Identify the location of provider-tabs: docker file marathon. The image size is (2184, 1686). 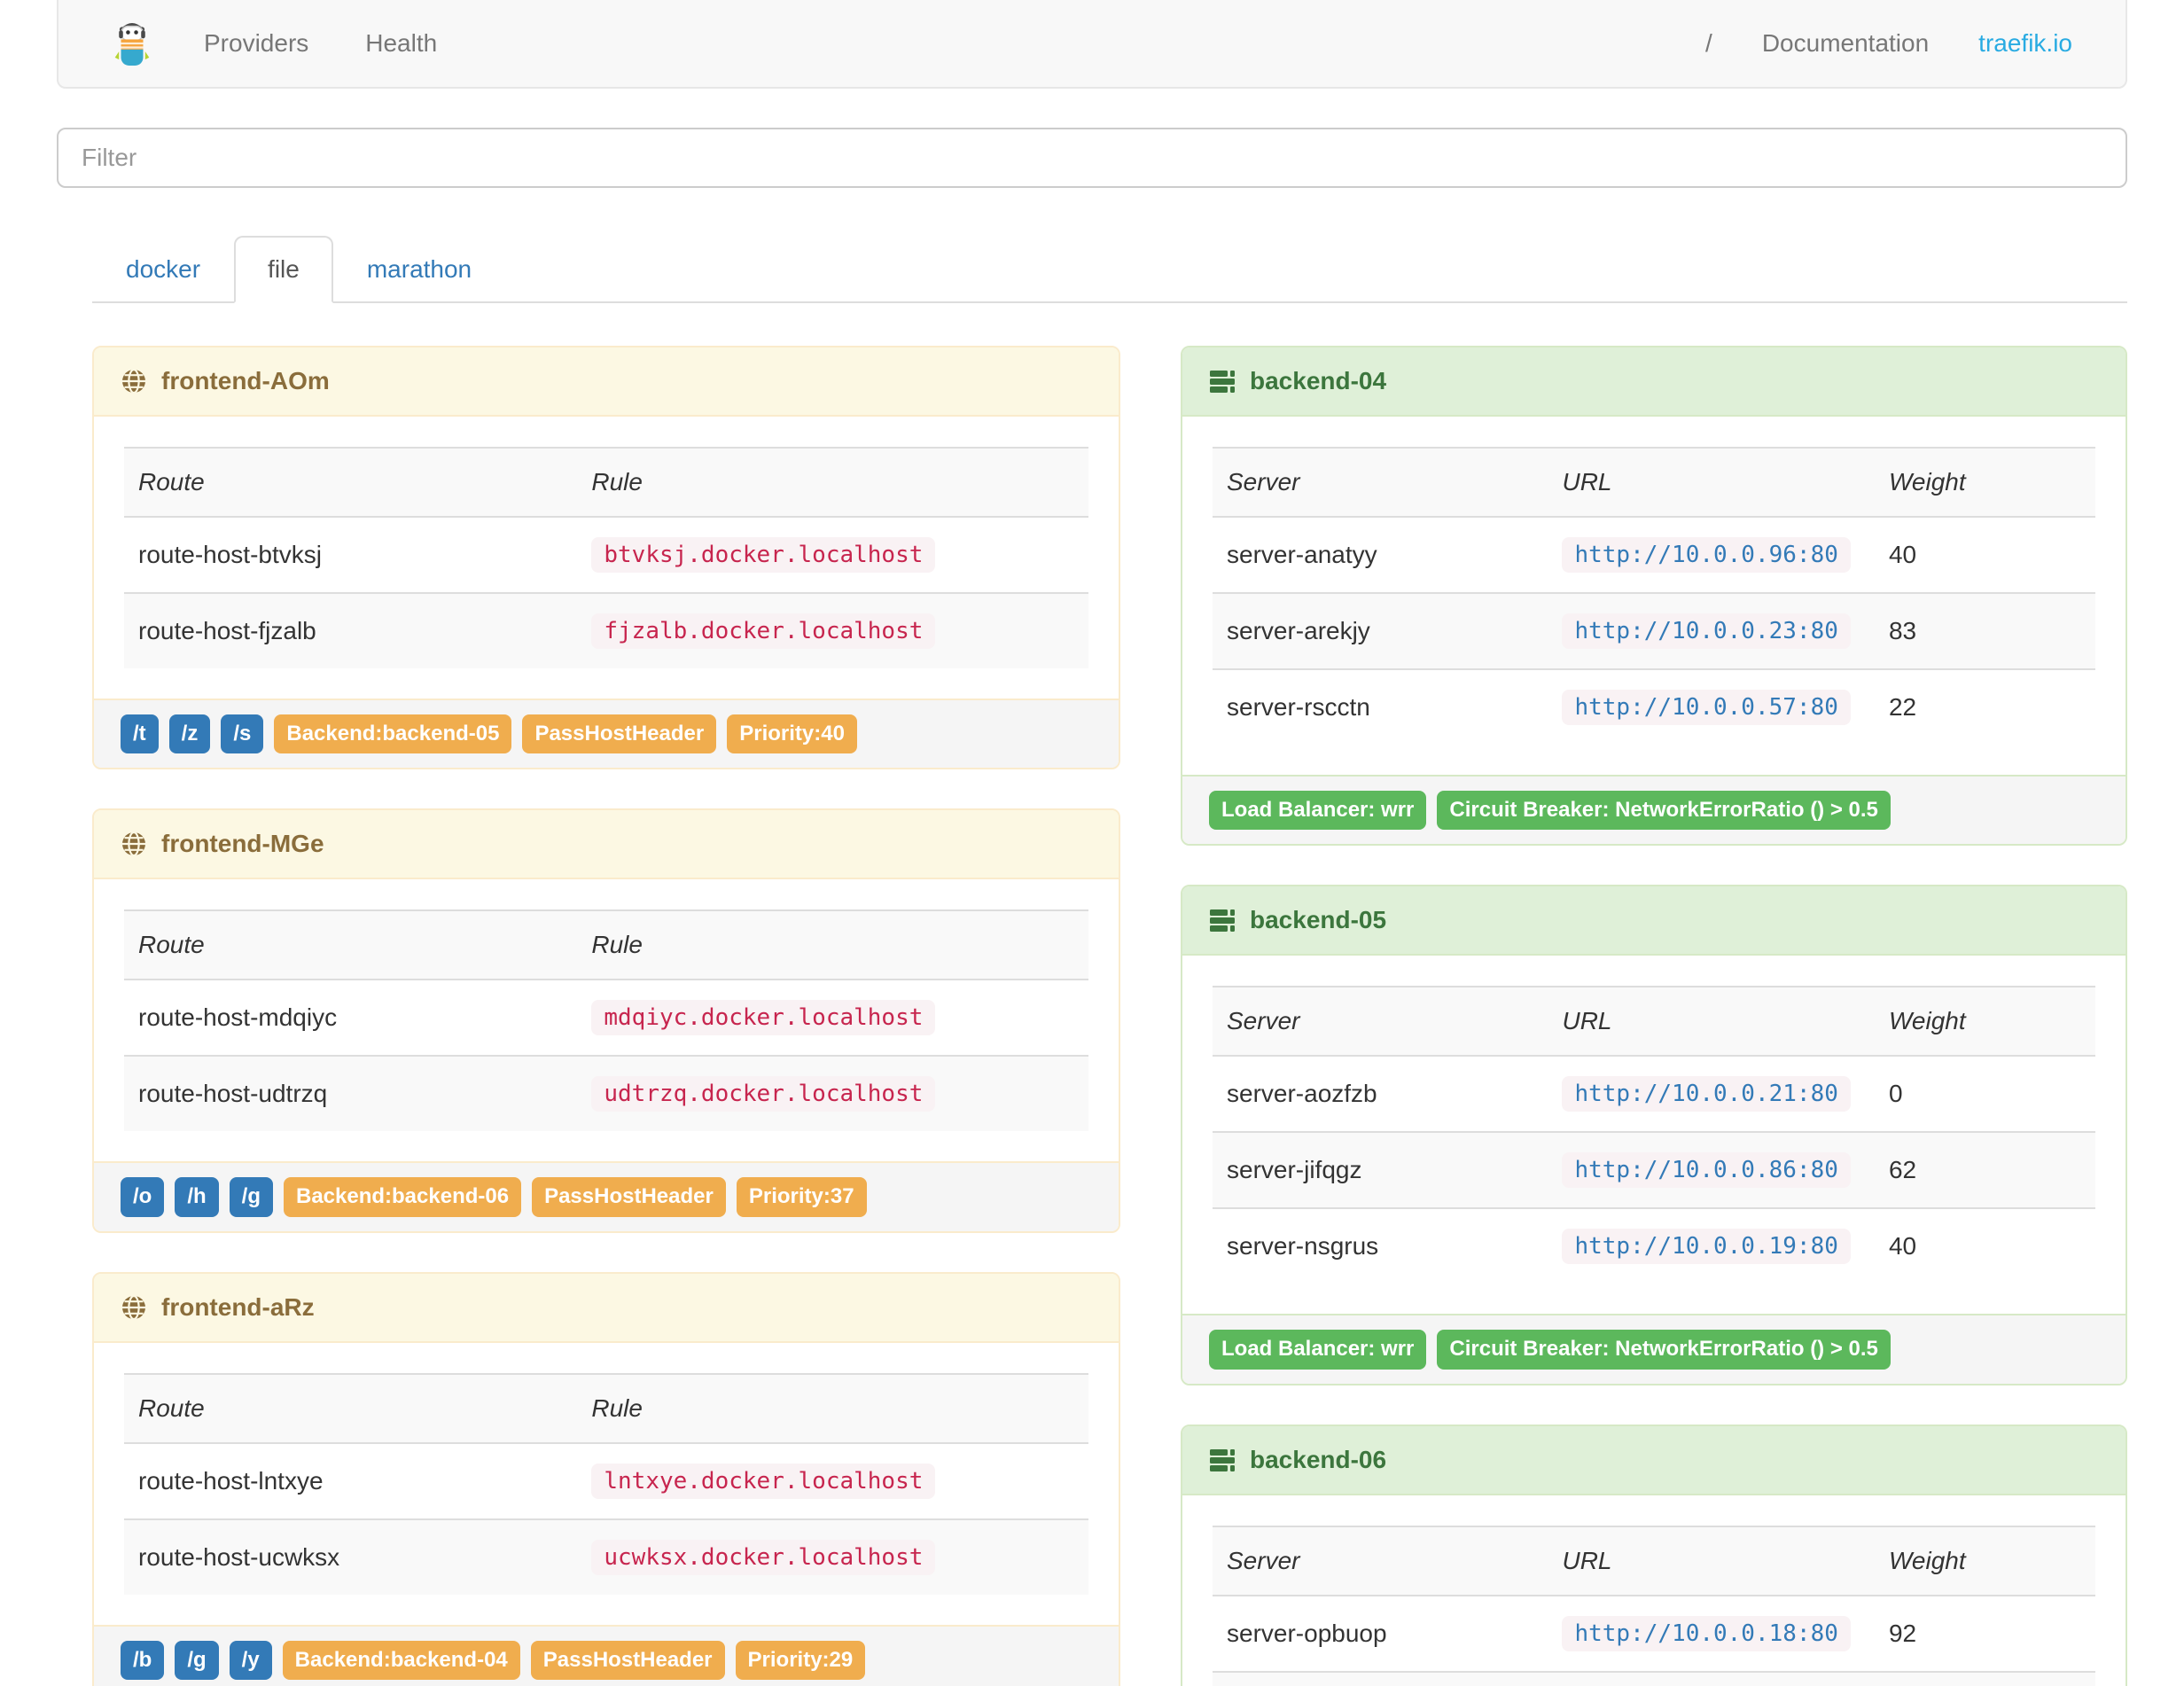
(1109, 269).